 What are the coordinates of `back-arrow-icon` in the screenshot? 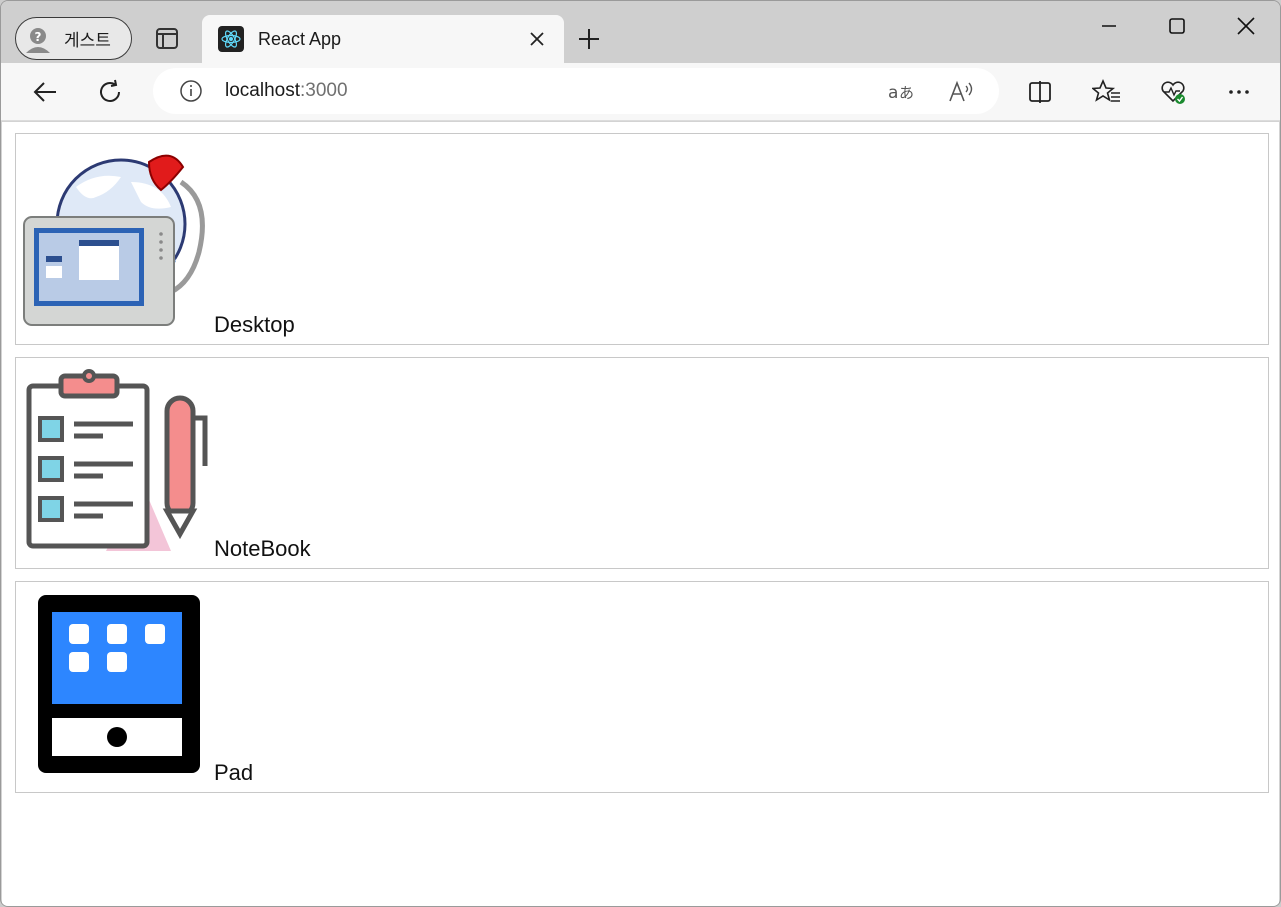 It's located at (44, 92).